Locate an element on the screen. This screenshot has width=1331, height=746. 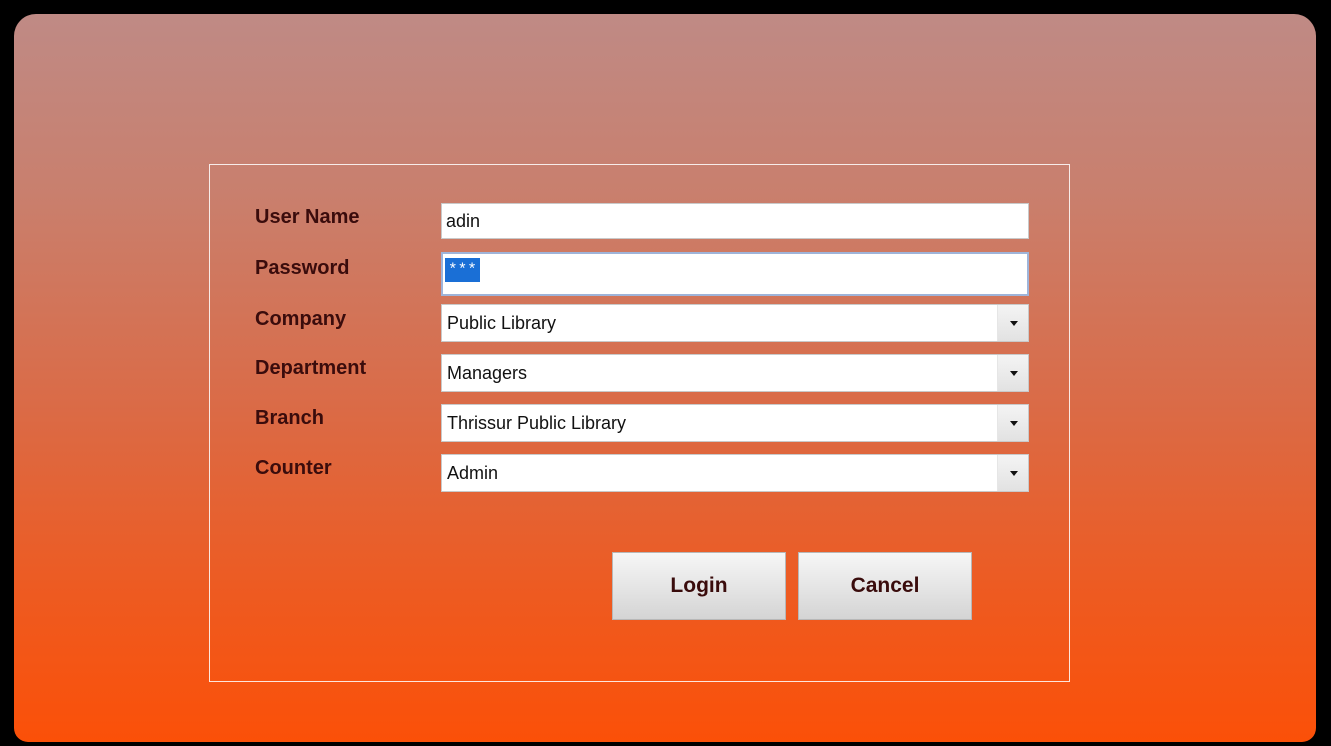
company-label: Company is located at coordinates (301, 319).